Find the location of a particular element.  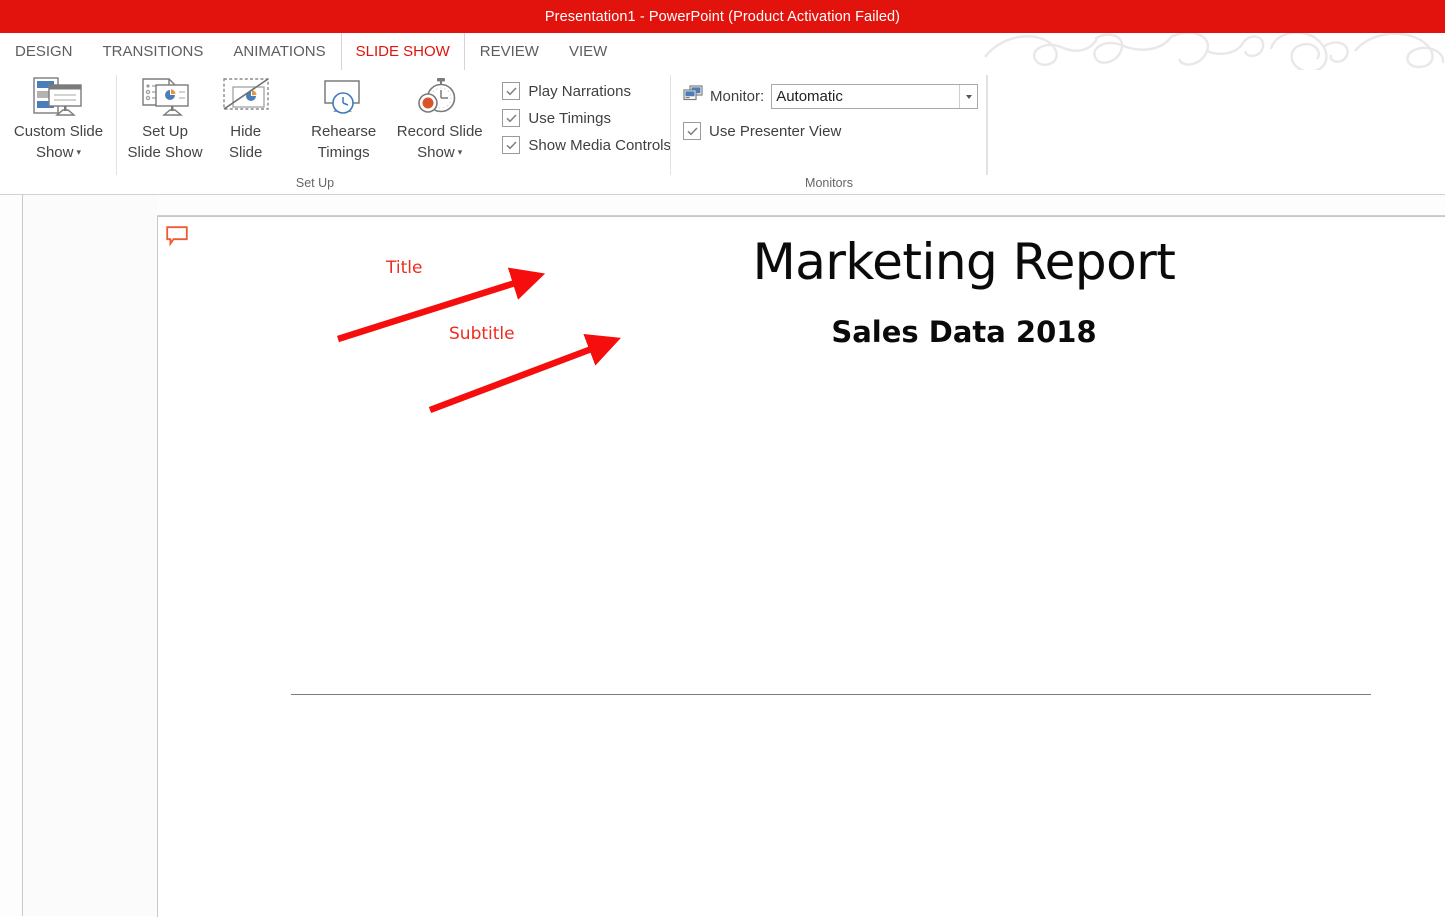

tab-animations: ANIMATIONS is located at coordinates (279, 51).